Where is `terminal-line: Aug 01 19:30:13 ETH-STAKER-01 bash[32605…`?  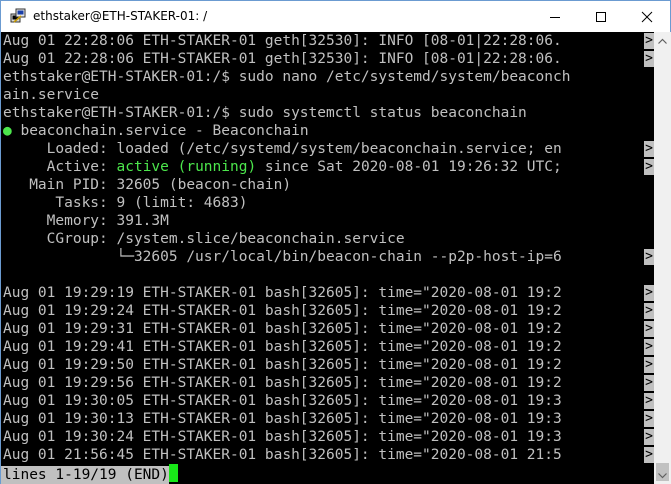 terminal-line: Aug 01 19:30:13 ETH-STAKER-01 bash[32605… is located at coordinates (327, 419).